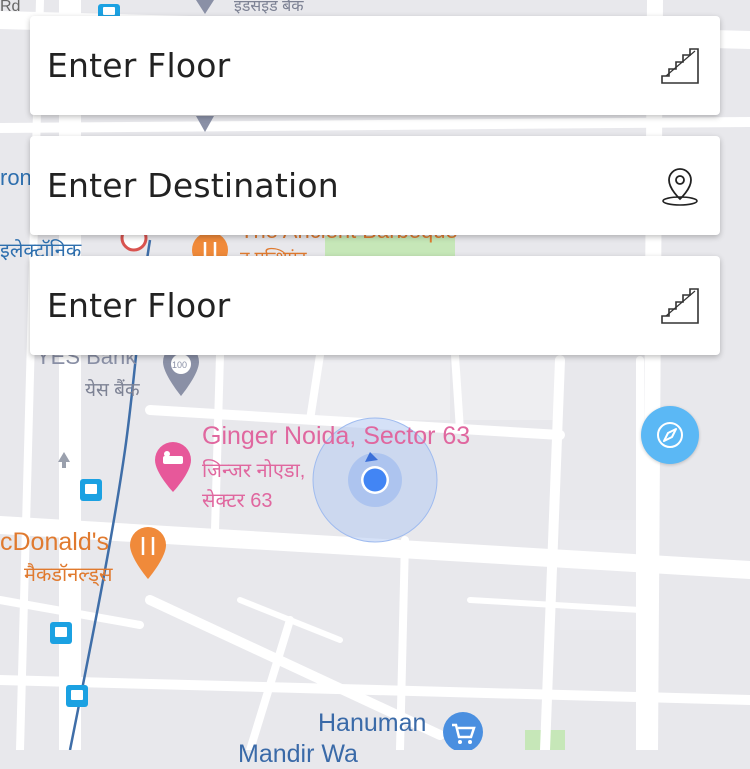  What do you see at coordinates (193, 185) in the screenshot?
I see `destination-input-label: Enter Destination` at bounding box center [193, 185].